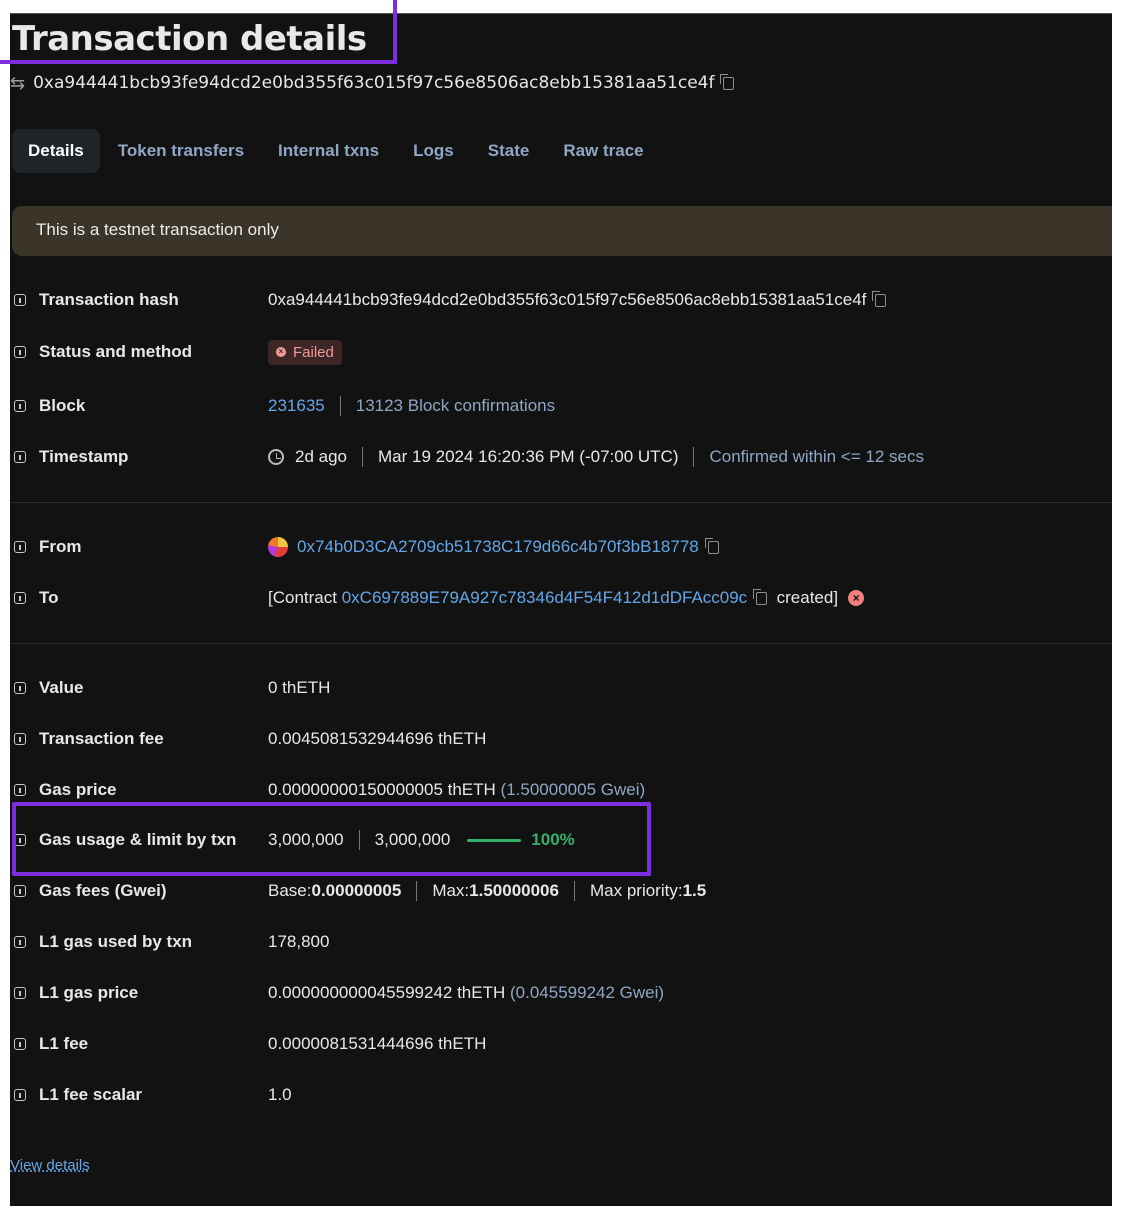 The image size is (1122, 1219). What do you see at coordinates (62, 405) in the screenshot?
I see `label-block: Block` at bounding box center [62, 405].